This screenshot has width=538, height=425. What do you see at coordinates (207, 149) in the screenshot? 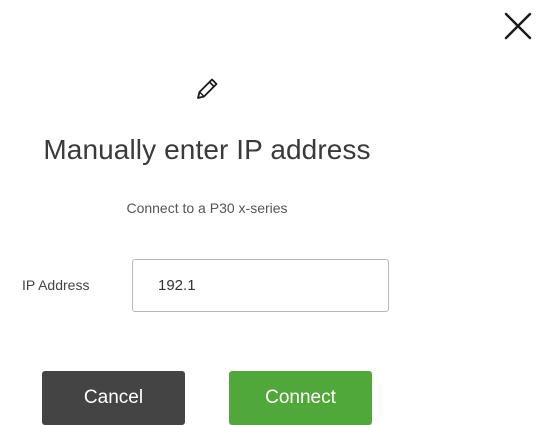
I see `dialog-title: Manually enter IP address` at bounding box center [207, 149].